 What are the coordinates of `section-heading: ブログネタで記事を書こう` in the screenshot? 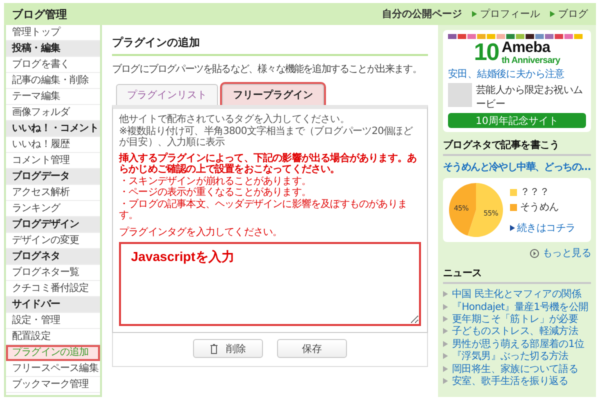 It's located at (517, 146).